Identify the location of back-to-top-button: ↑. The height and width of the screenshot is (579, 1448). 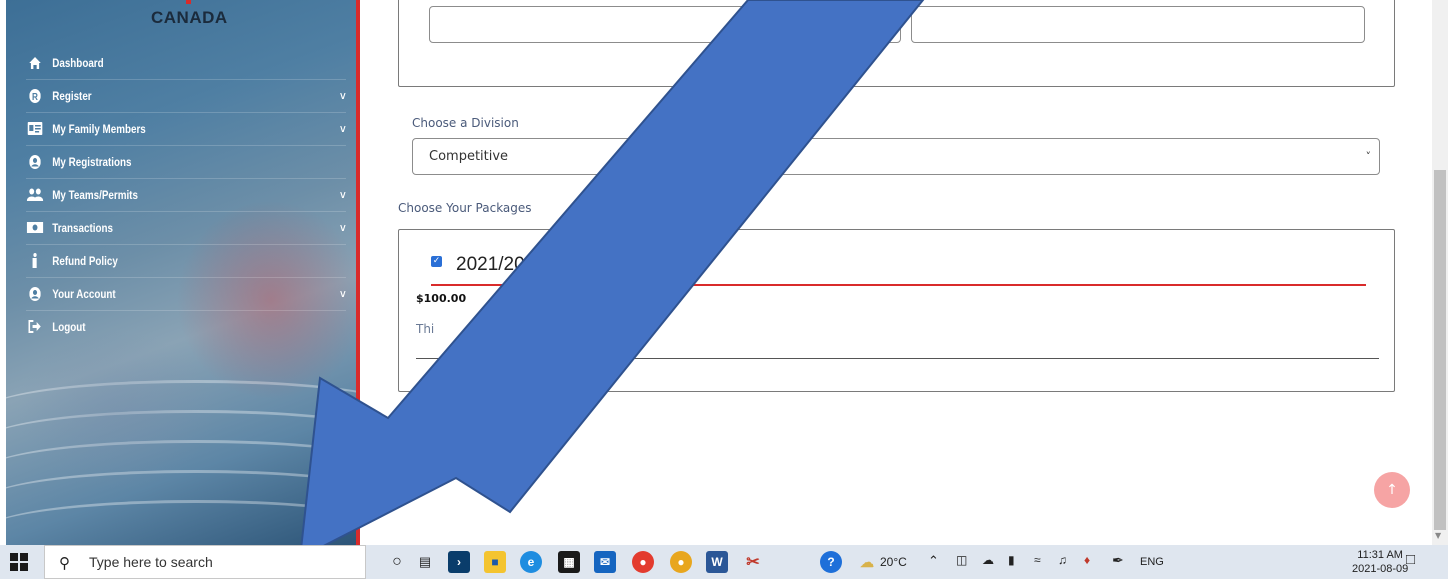
(1392, 490).